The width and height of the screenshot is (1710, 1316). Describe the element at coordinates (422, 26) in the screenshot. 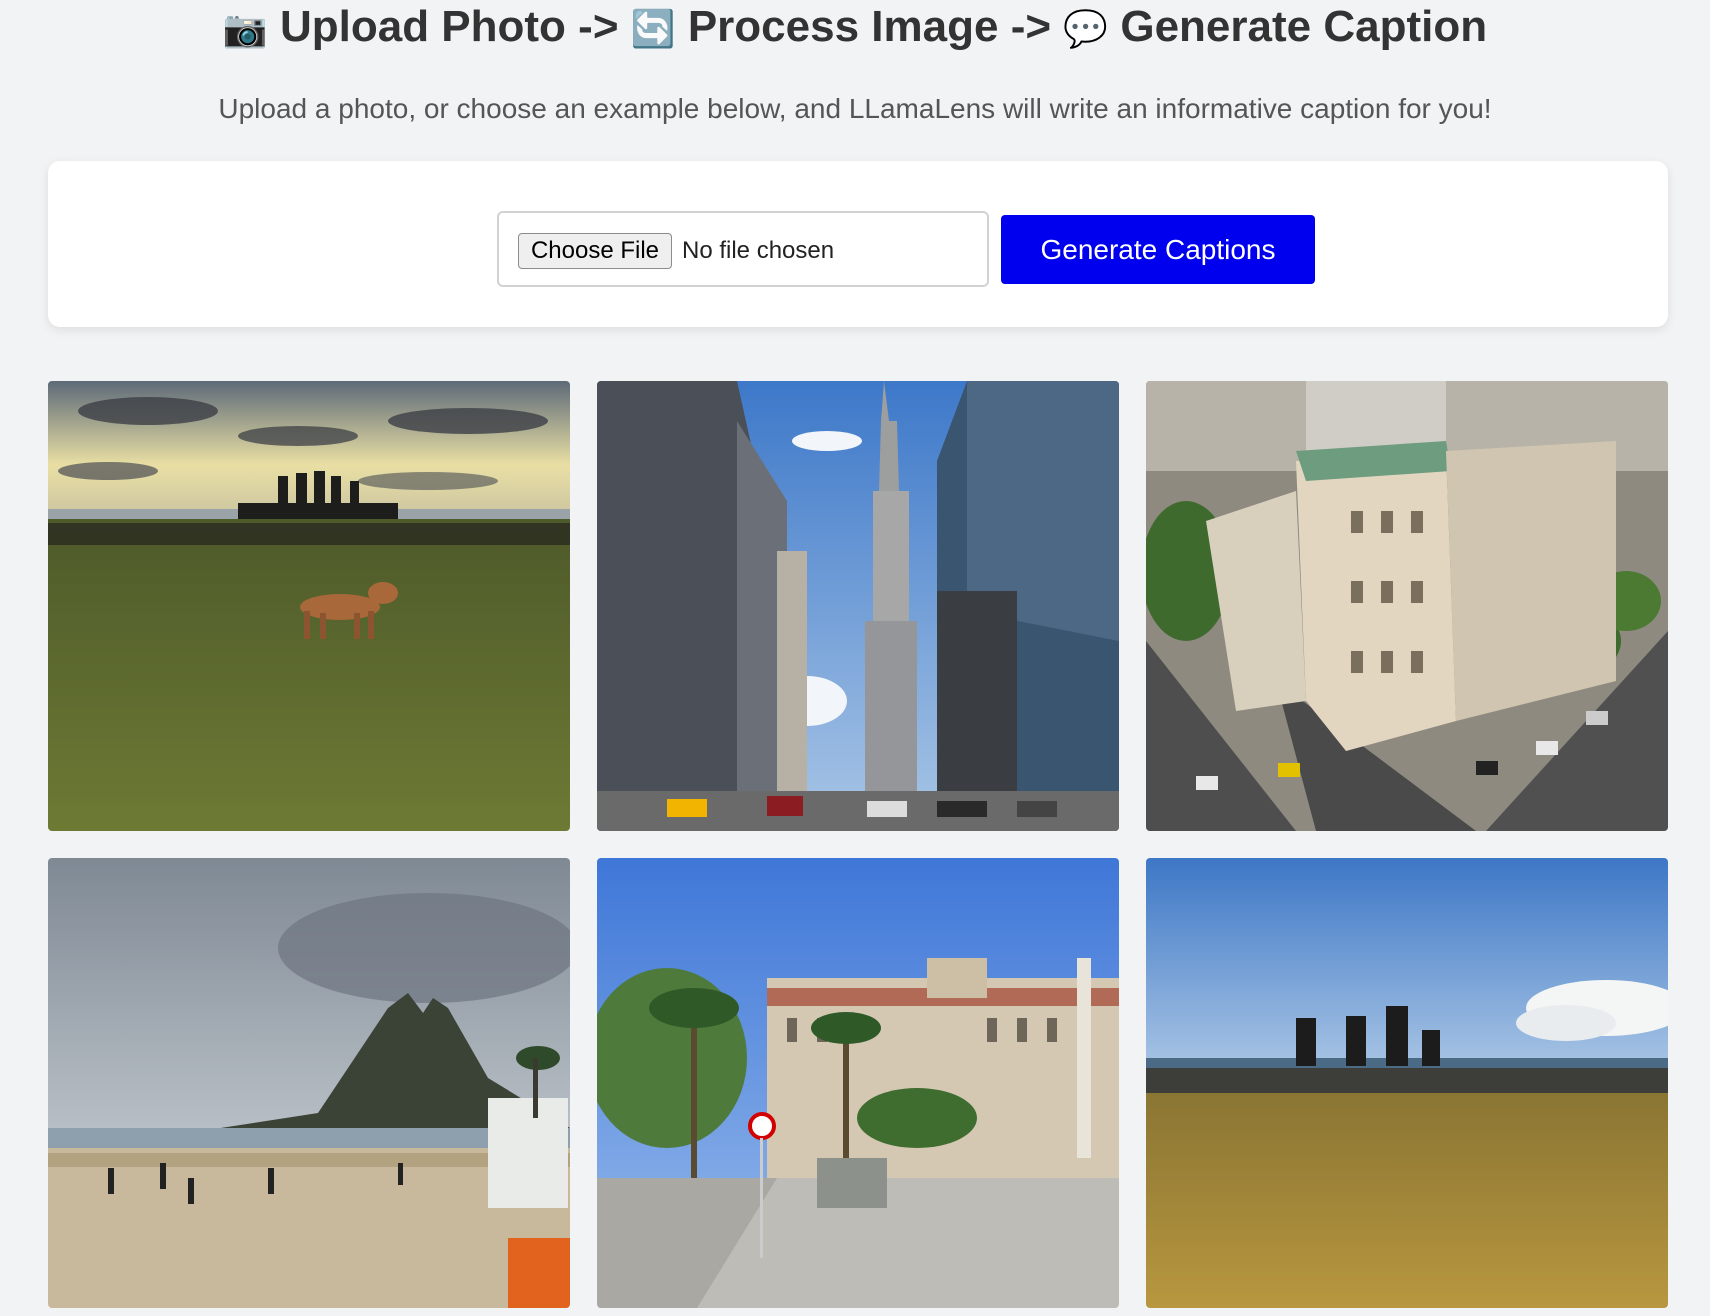

I see `step-upload-photo: Upload Photo` at that location.